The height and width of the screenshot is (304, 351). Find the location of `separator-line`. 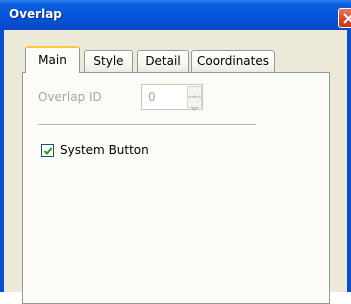

separator-line is located at coordinates (147, 124).